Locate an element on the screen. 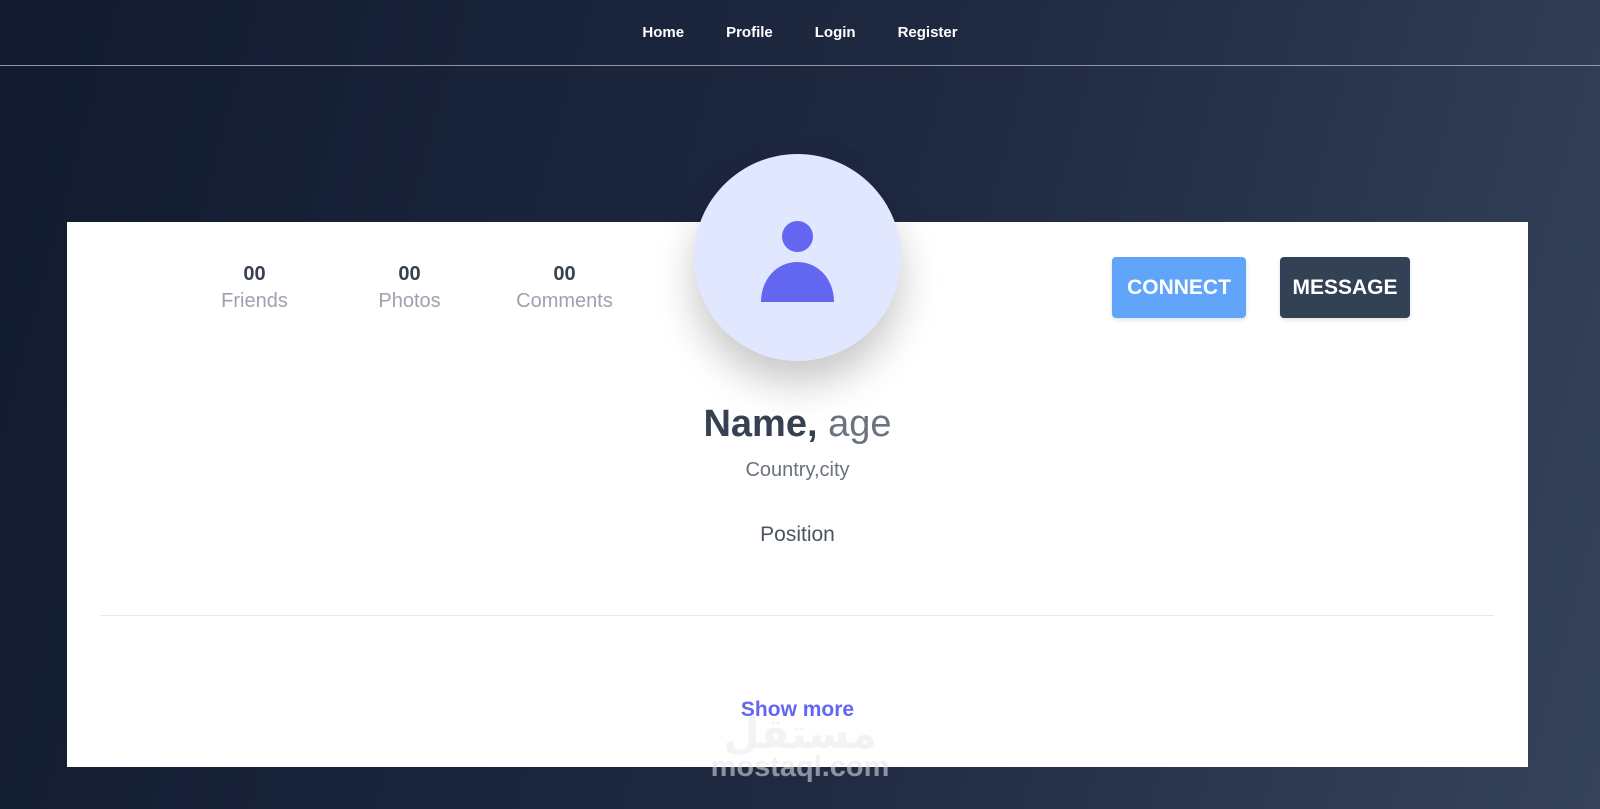 The width and height of the screenshot is (1600, 809). nav-link-login: Login is located at coordinates (835, 32).